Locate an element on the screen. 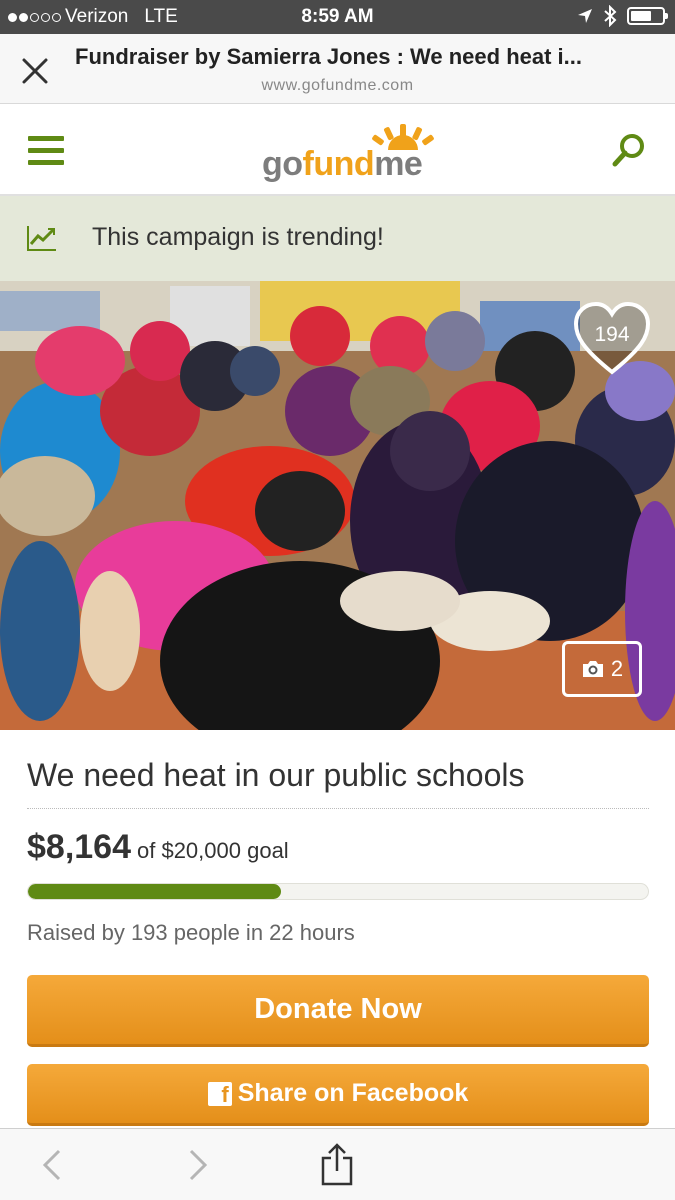 The width and height of the screenshot is (675, 1200). gofundme-logo: gofundme is located at coordinates (352, 154).